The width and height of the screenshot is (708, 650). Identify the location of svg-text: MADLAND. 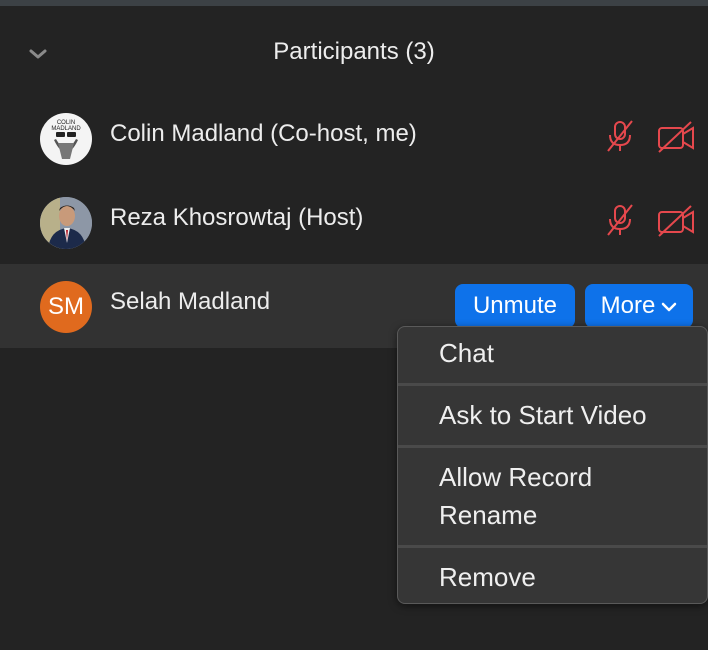
(66, 129).